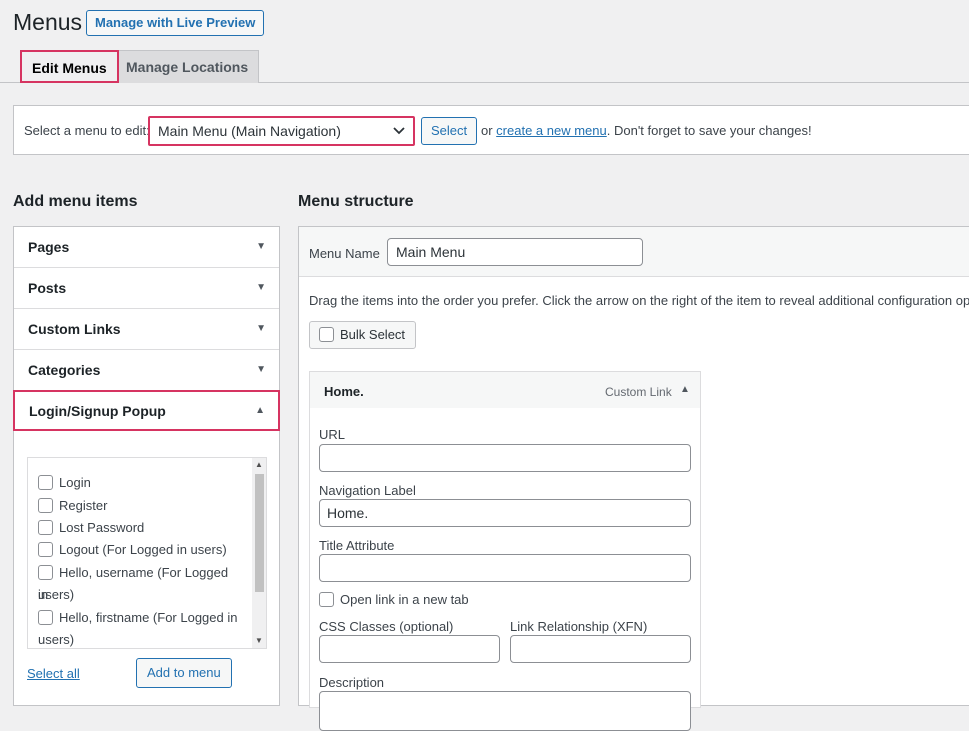  Describe the element at coordinates (75, 482) in the screenshot. I see `item-label: Login` at that location.